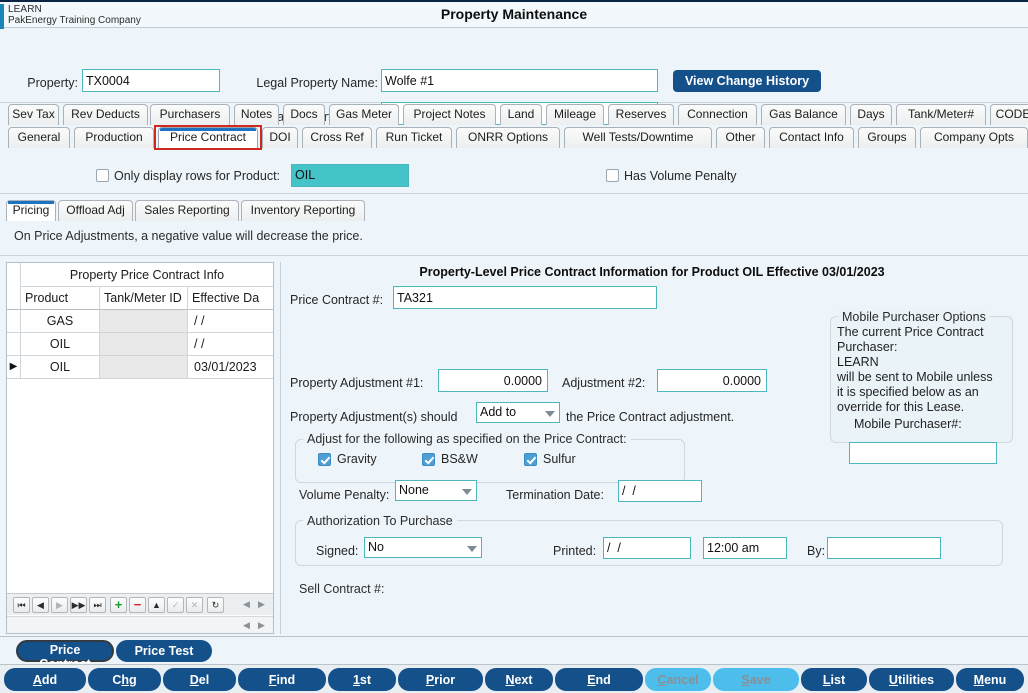 The height and width of the screenshot is (693, 1028). I want to click on tab-production: Production, so click(114, 137).